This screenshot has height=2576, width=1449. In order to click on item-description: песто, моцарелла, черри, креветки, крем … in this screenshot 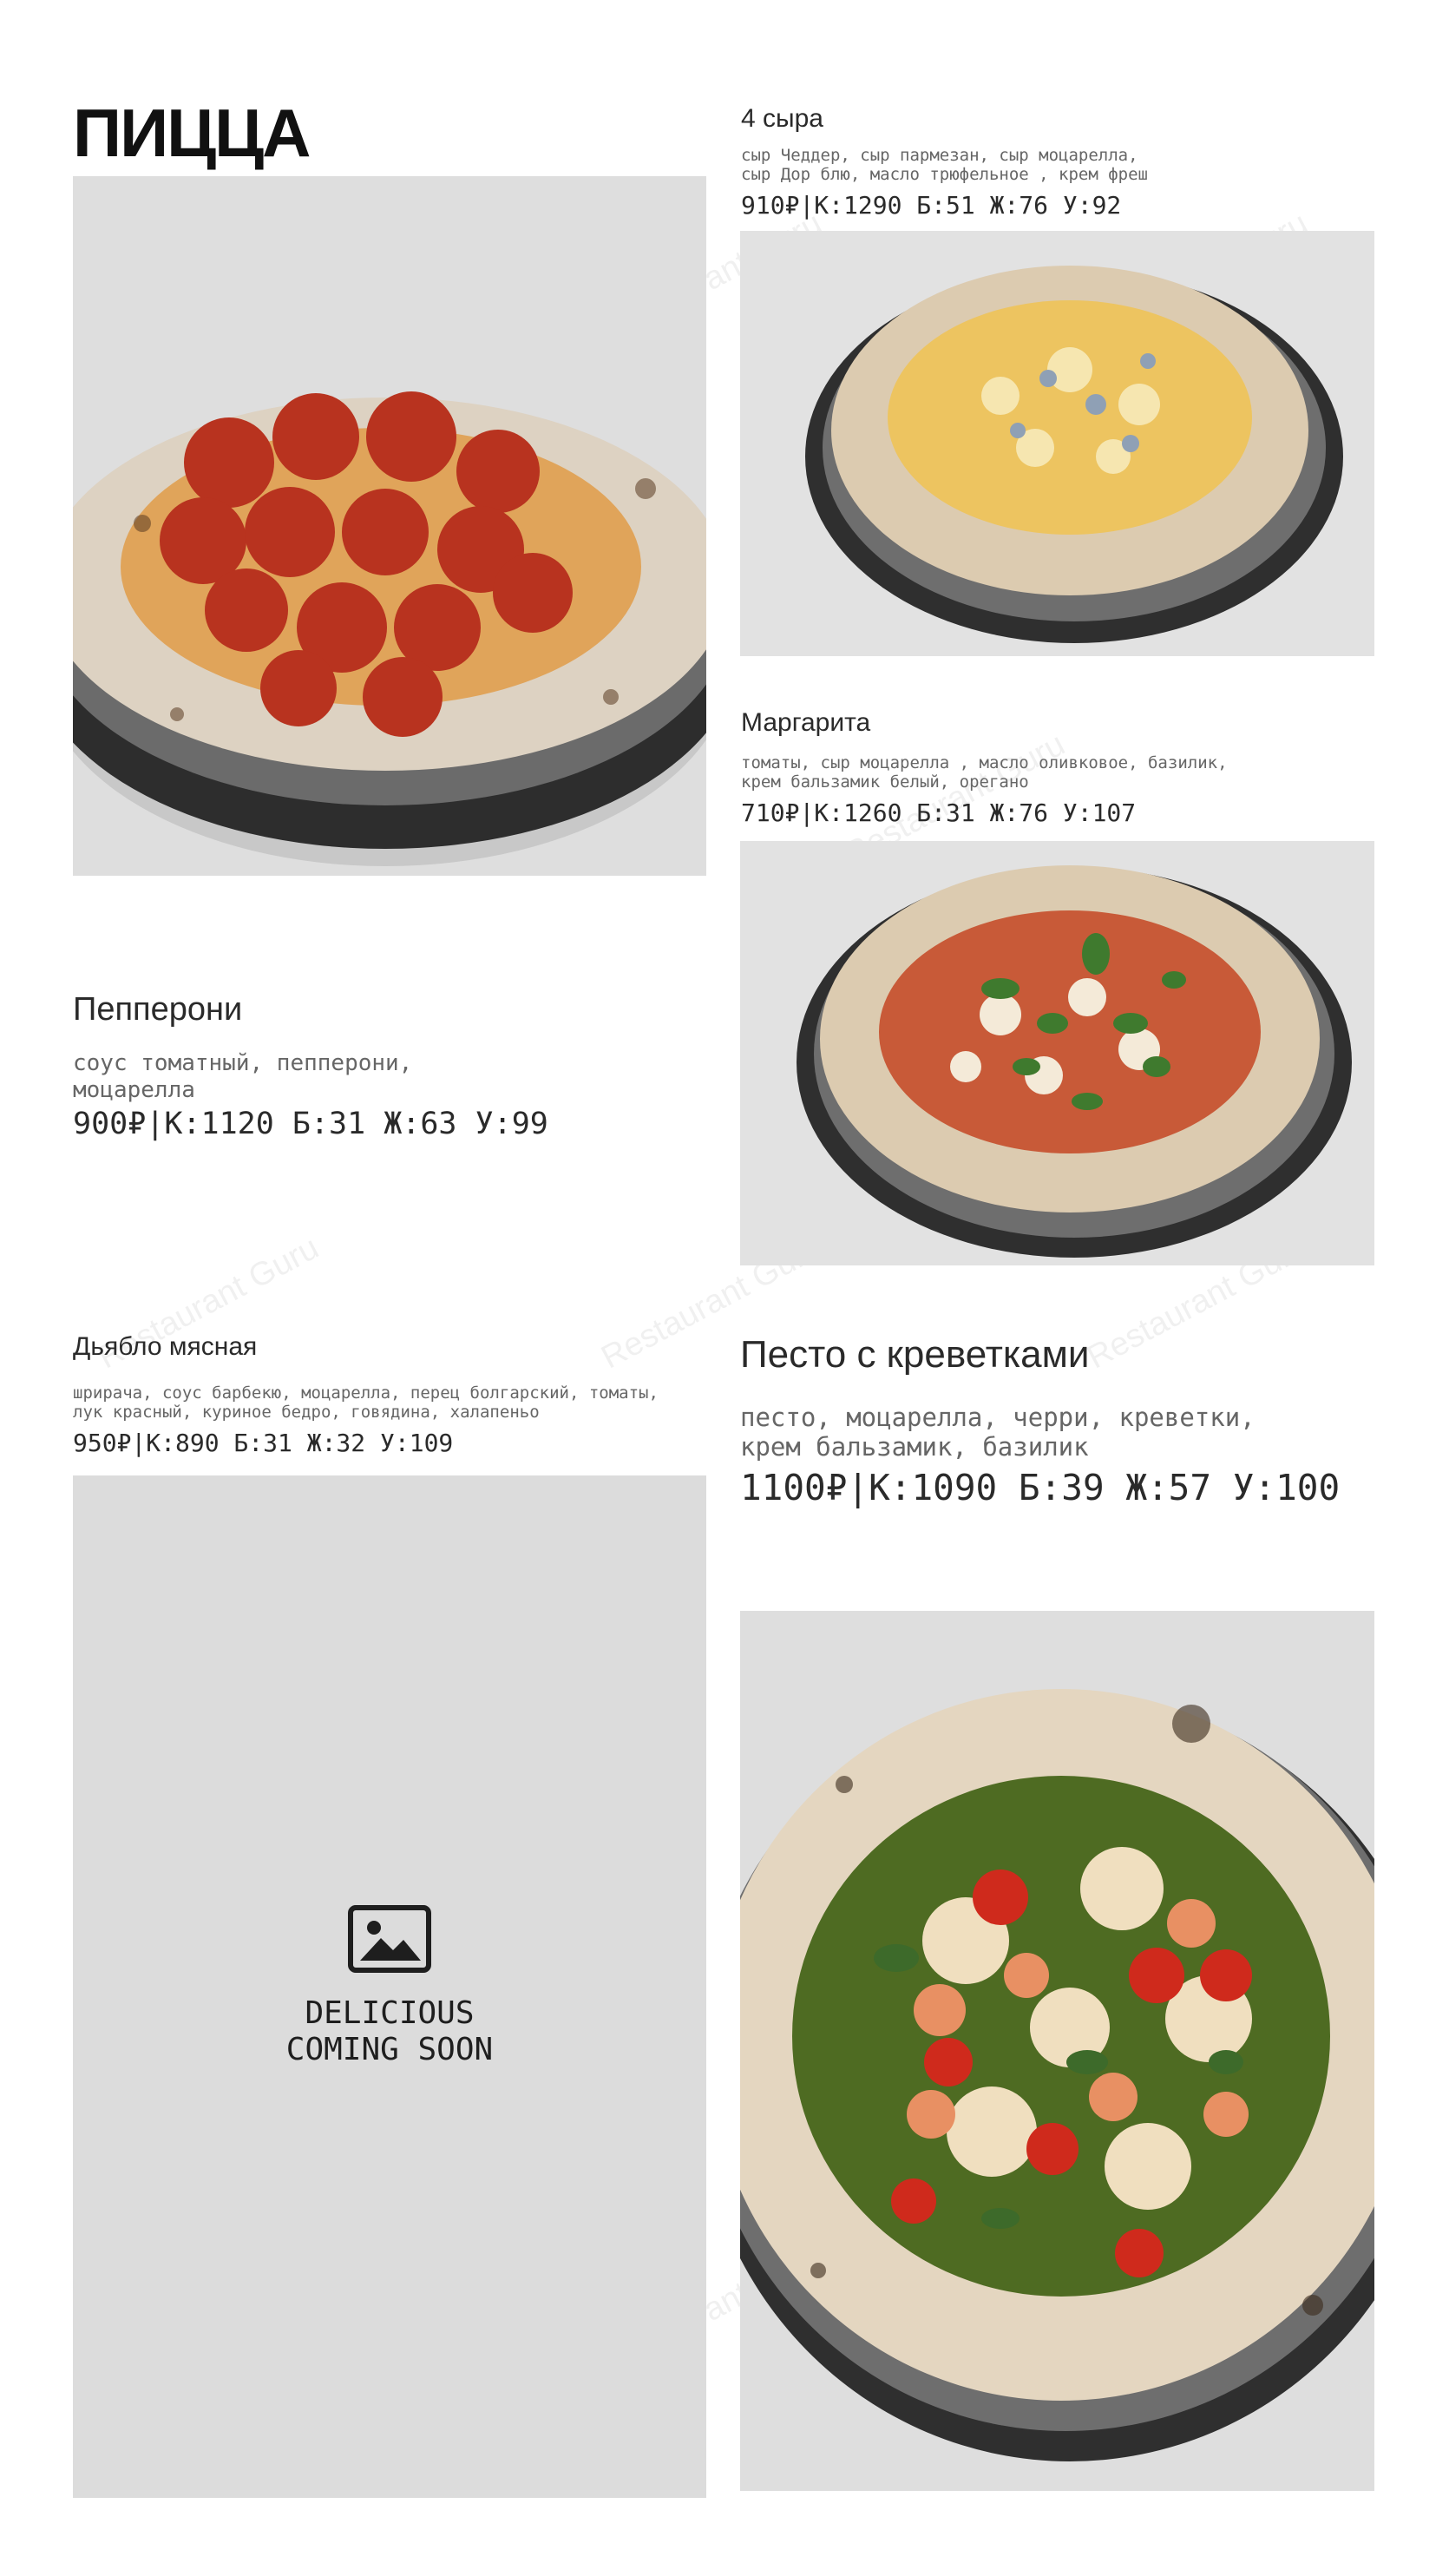, I will do `click(998, 1432)`.